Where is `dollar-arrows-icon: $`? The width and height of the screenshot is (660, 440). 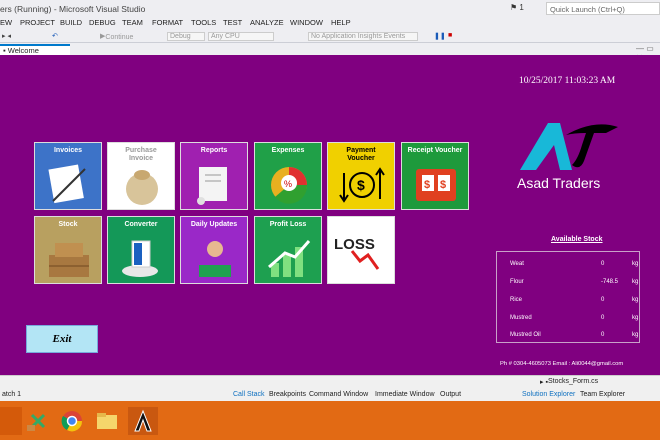
dollar-arrows-icon: $ is located at coordinates (362, 185).